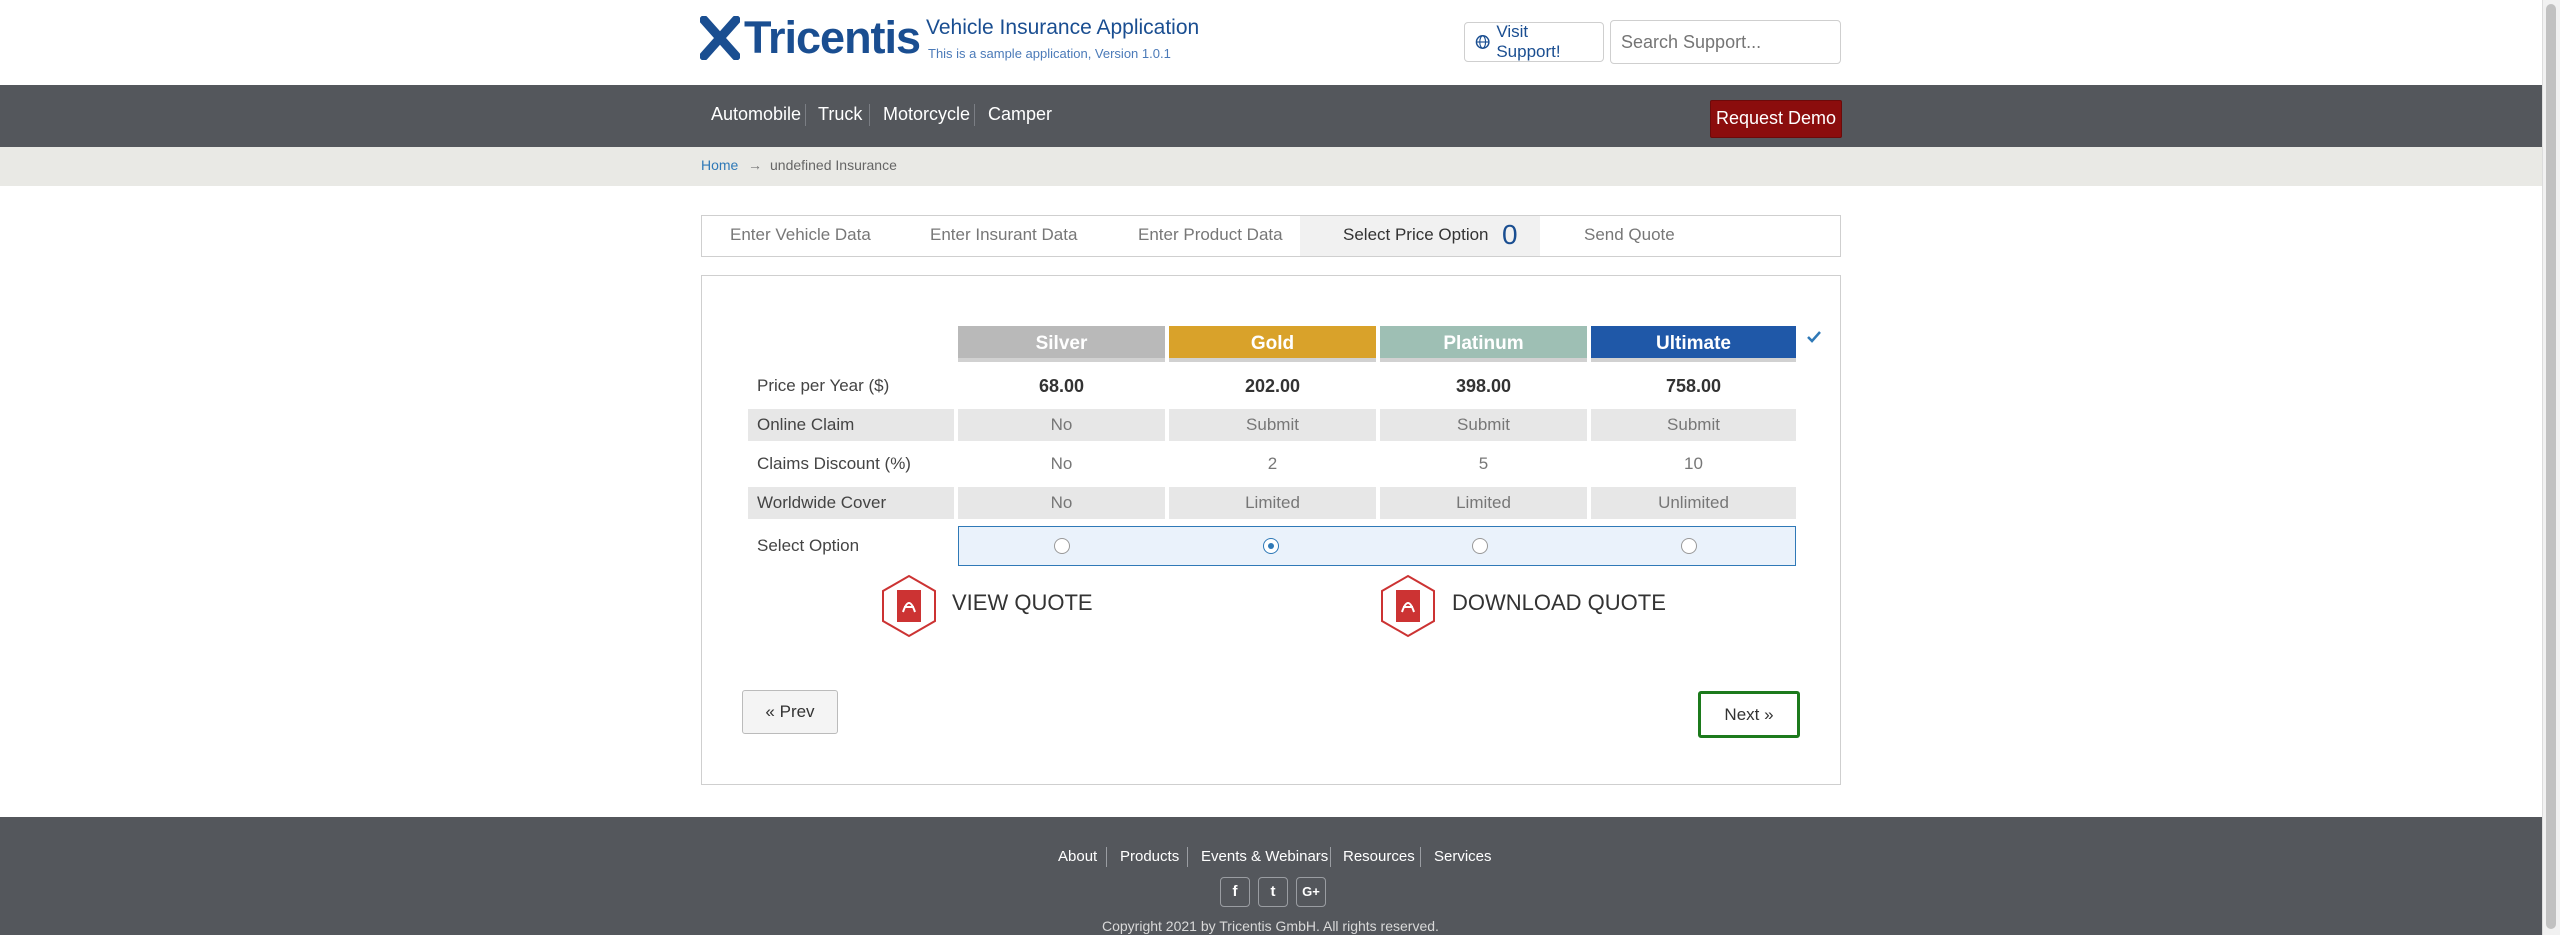 The image size is (2560, 935). What do you see at coordinates (909, 606) in the screenshot?
I see `pdf-view-icon` at bounding box center [909, 606].